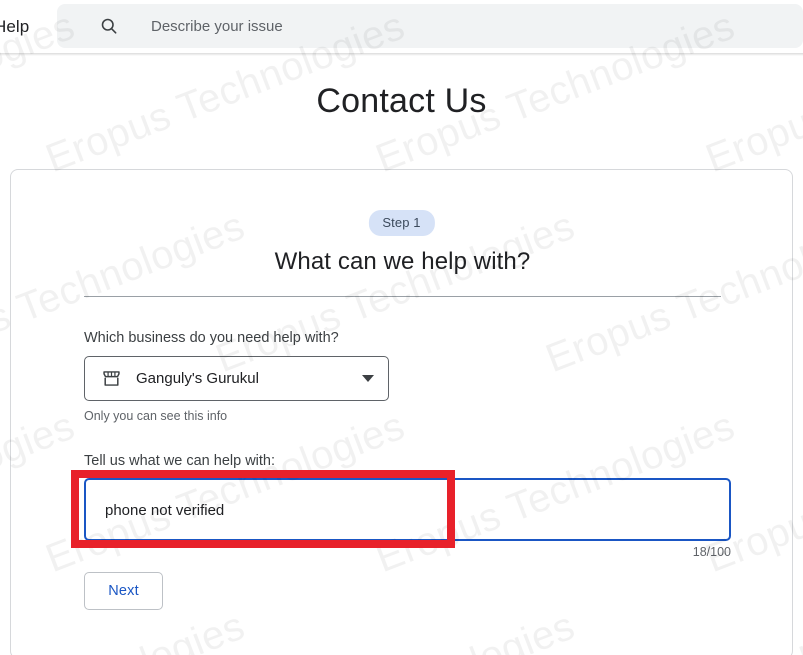  Describe the element at coordinates (401, 223) in the screenshot. I see `step-badge: Step 1` at that location.